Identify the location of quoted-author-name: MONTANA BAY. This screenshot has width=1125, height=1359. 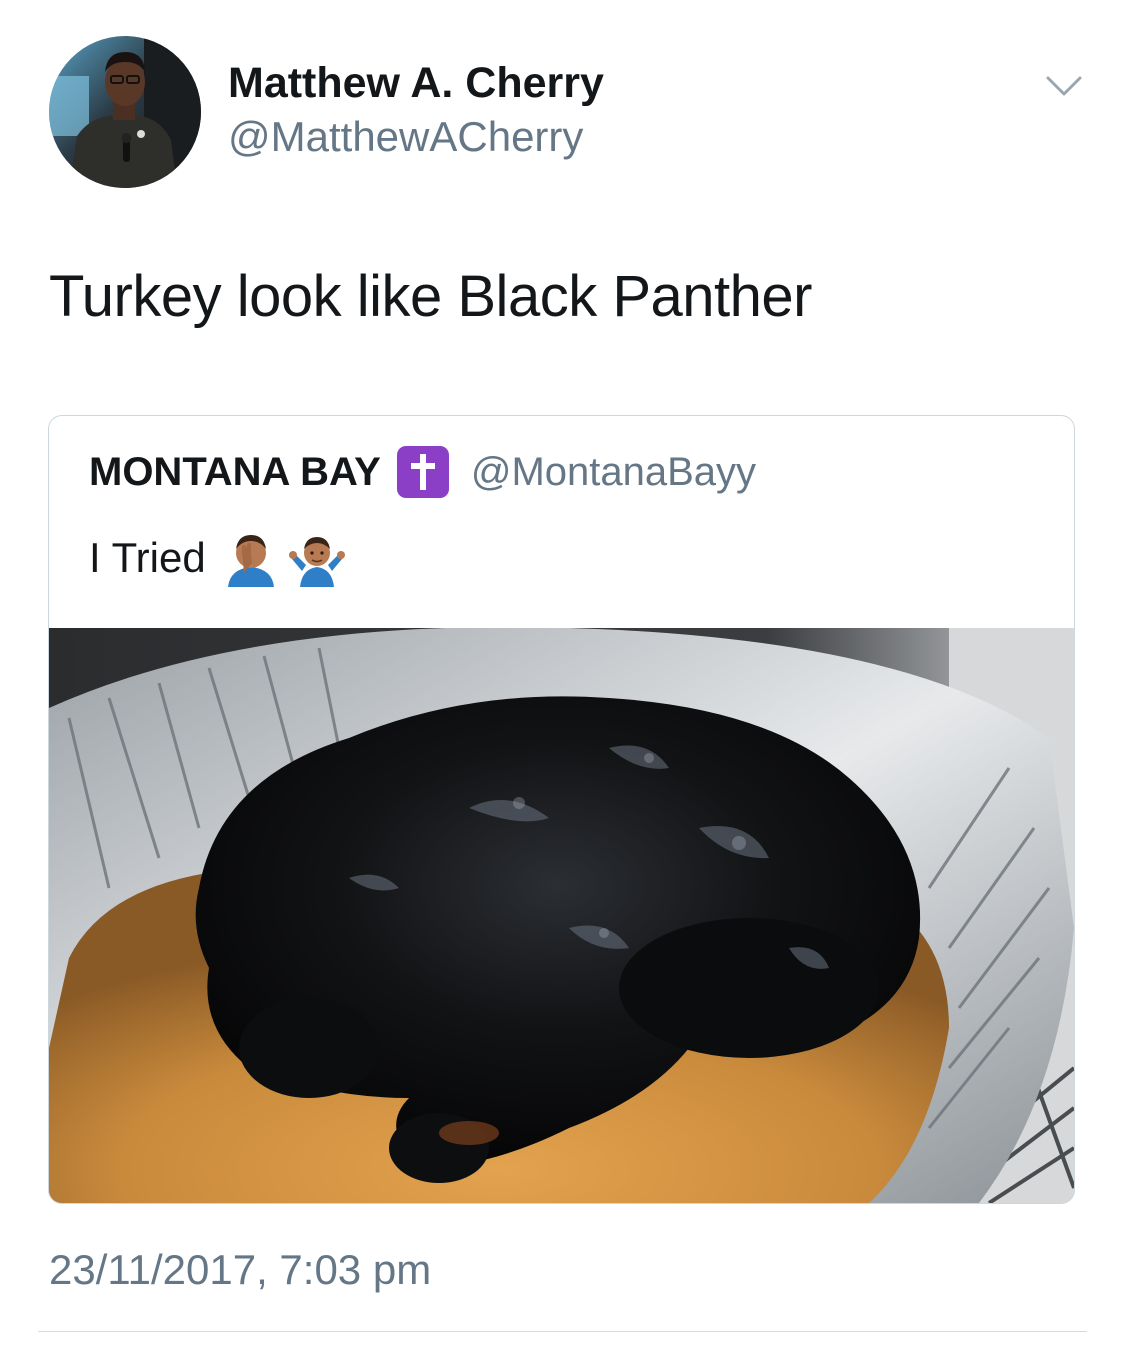
(235, 472).